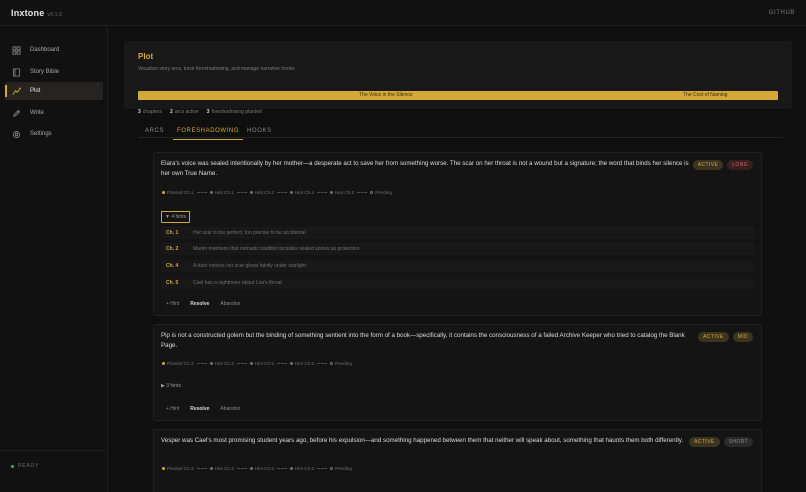 This screenshot has width=806, height=492. Describe the element at coordinates (171, 386) in the screenshot. I see `hints-toggle: ▶ 3 hints` at that location.